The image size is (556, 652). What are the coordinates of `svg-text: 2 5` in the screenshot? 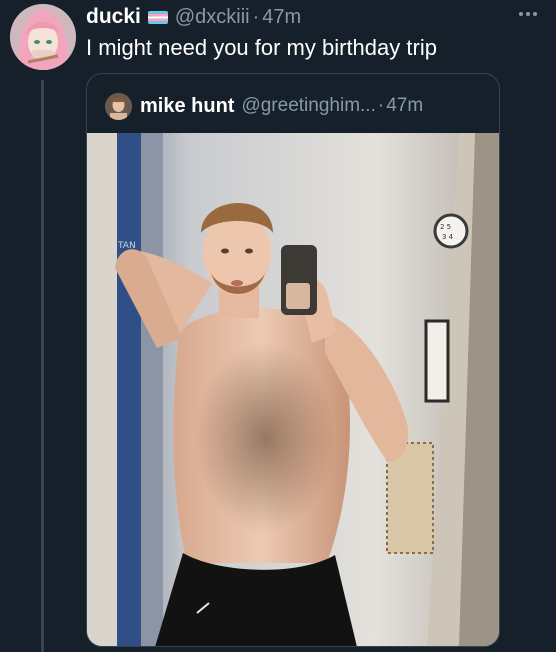 It's located at (445, 227).